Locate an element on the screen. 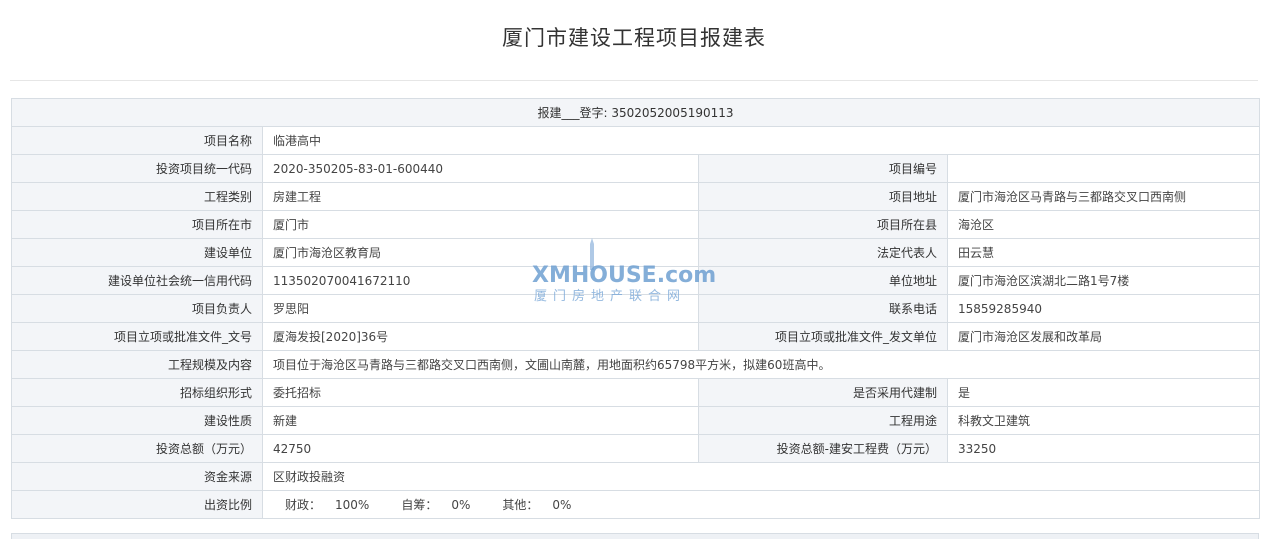 The height and width of the screenshot is (539, 1268). field-label: 建设单位 is located at coordinates (137, 252).